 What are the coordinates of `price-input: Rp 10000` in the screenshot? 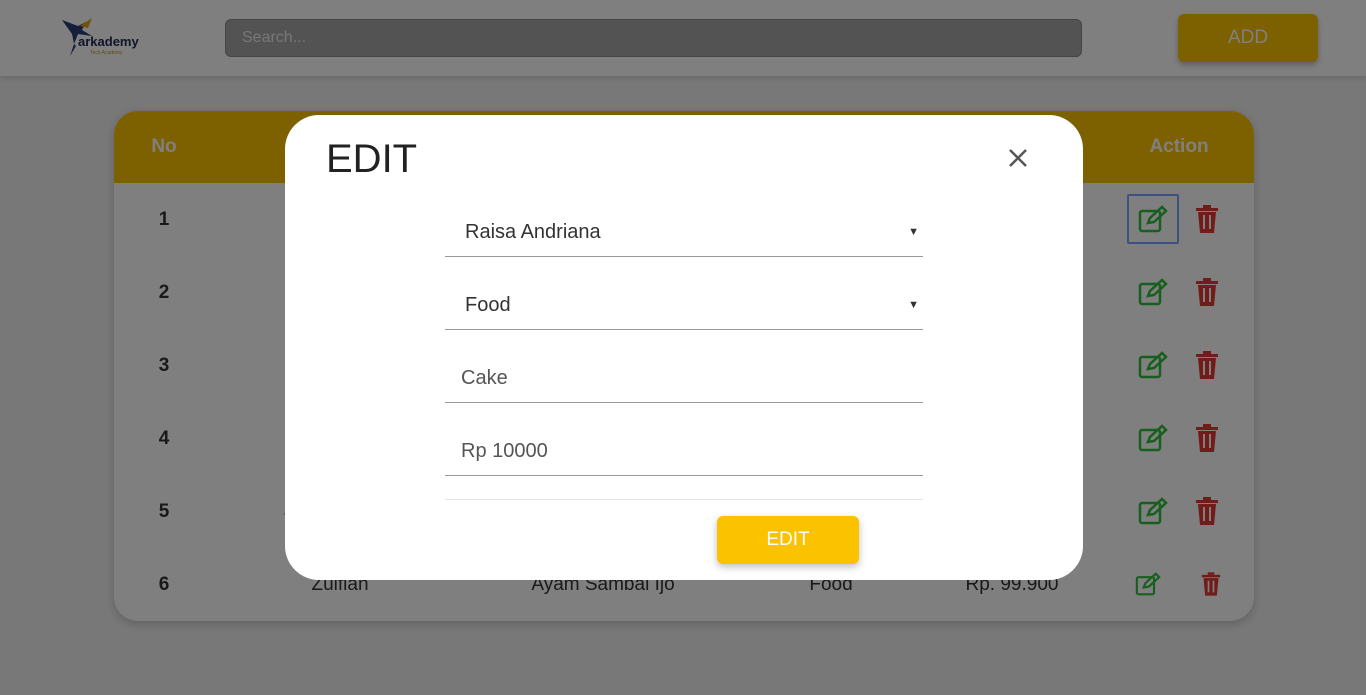 It's located at (684, 451).